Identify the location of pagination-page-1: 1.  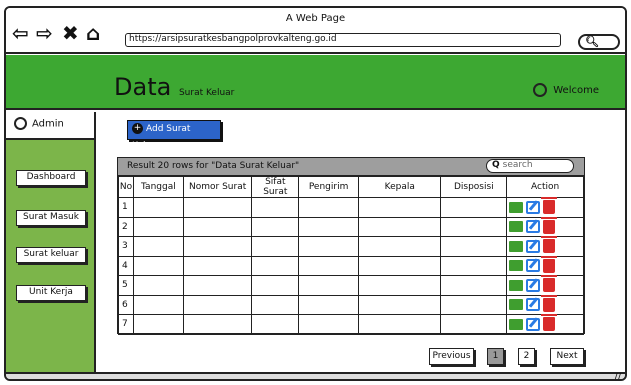
(495, 356).